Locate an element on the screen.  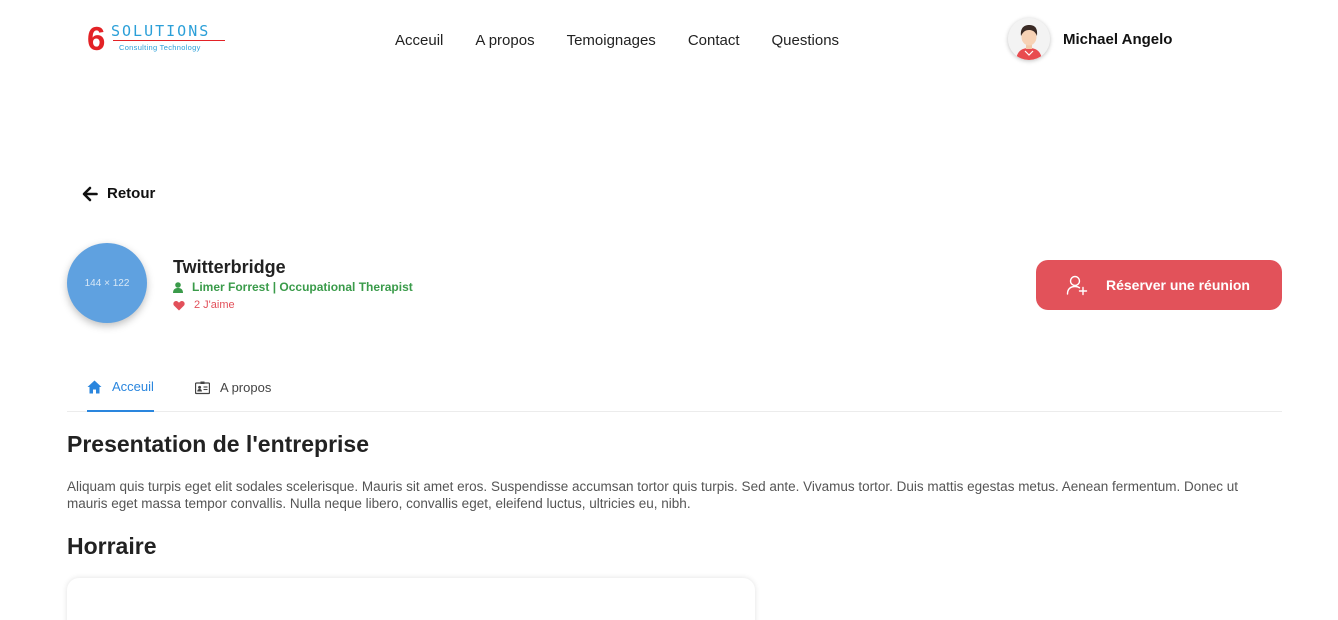
presentation-title: Presentation de l'entreprise is located at coordinates (218, 444).